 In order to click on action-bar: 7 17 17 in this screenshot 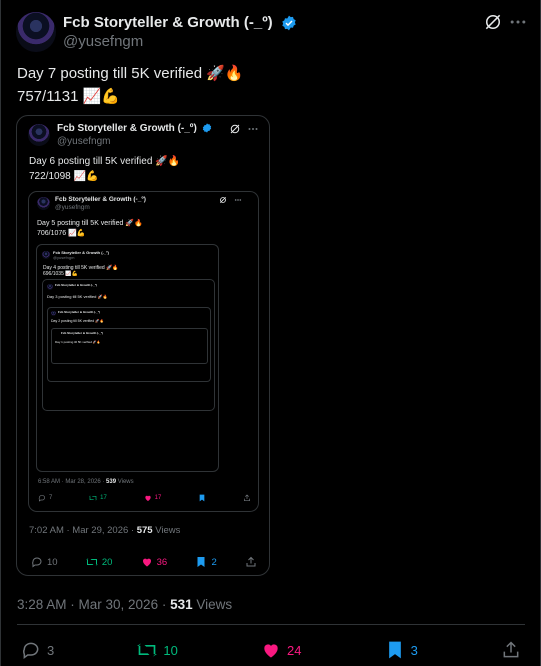, I will do `click(144, 498)`.